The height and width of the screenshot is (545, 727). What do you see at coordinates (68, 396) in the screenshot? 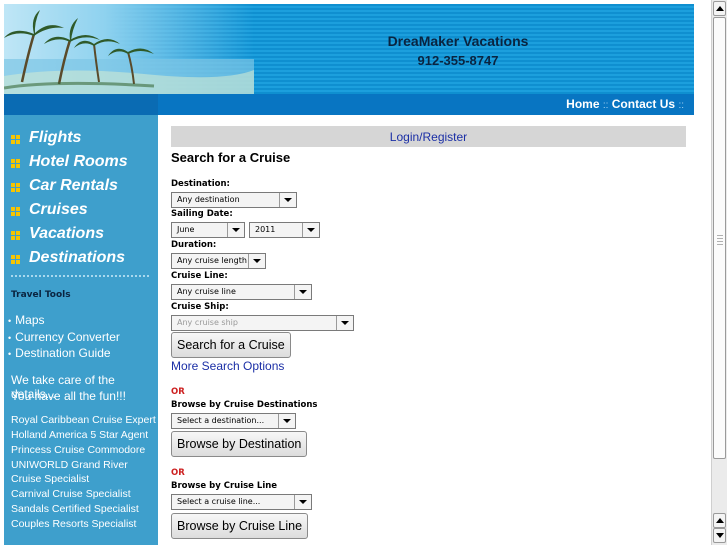
I see `tagline-line-2: You have all the fun!!!` at bounding box center [68, 396].